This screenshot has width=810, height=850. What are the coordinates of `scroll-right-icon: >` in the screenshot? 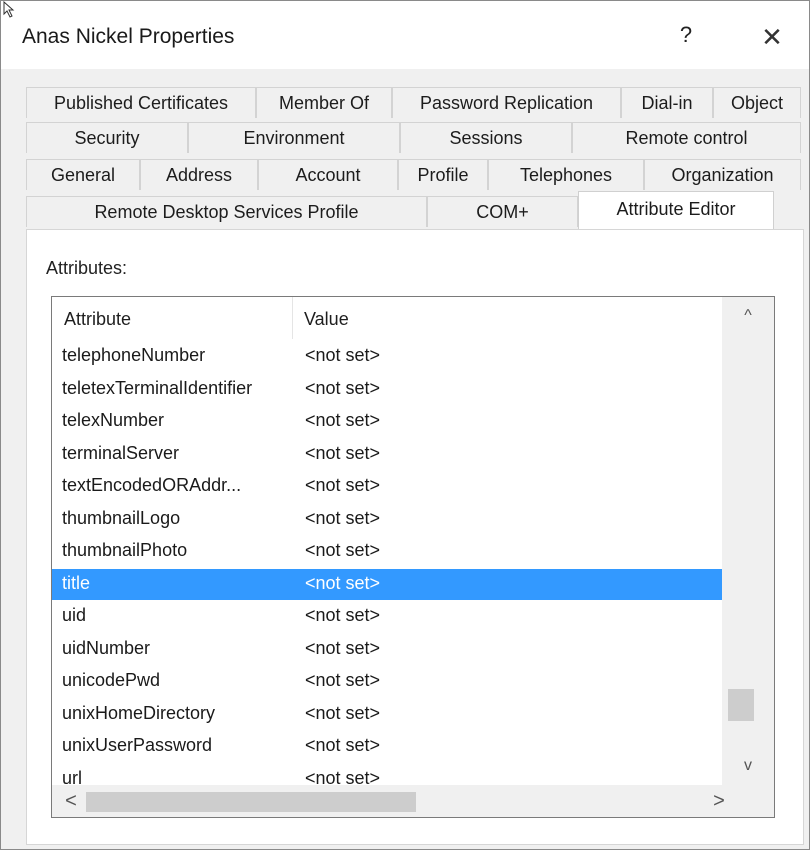 It's located at (719, 801).